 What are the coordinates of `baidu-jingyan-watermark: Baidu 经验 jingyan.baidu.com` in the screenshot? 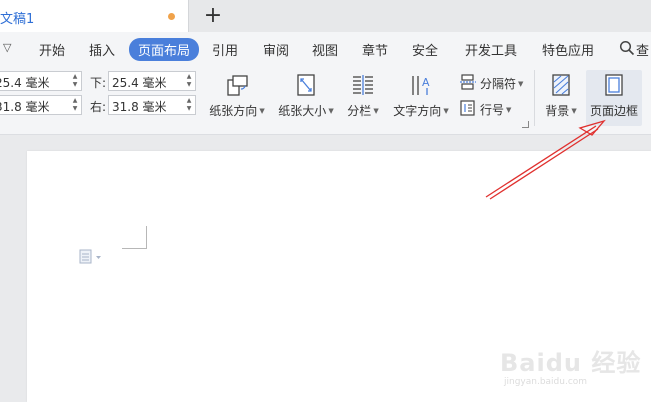 It's located at (570, 367).